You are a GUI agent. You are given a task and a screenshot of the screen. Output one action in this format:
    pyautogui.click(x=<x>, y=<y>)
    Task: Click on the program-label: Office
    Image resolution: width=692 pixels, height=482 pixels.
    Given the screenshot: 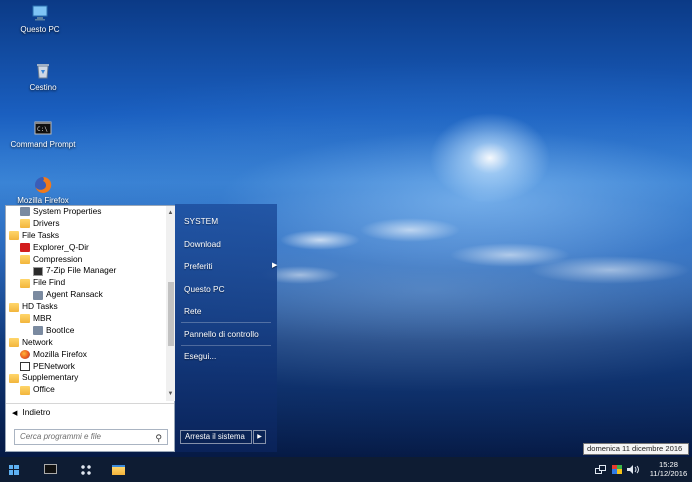 What is the action you would take?
    pyautogui.click(x=44, y=389)
    